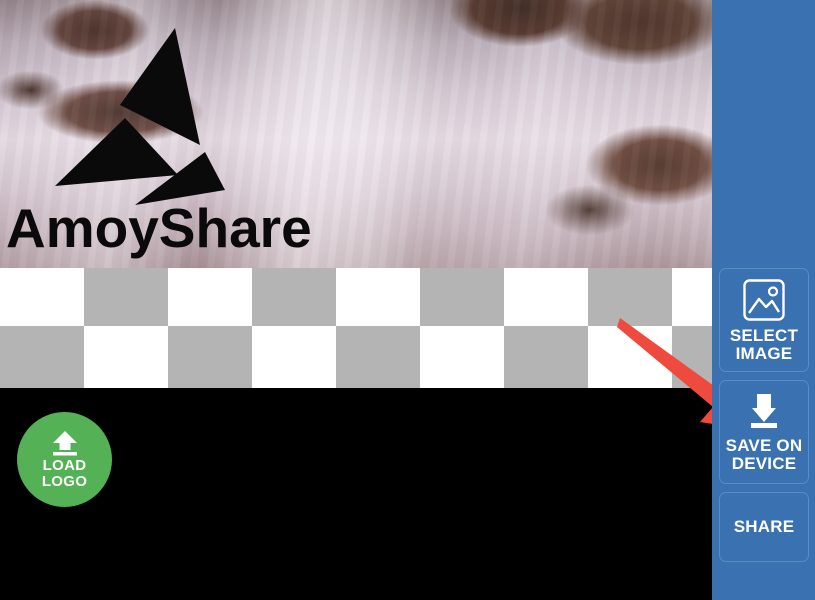 The image size is (815, 600). What do you see at coordinates (764, 445) in the screenshot?
I see `save-on-device-label-line1: SAVE ON` at bounding box center [764, 445].